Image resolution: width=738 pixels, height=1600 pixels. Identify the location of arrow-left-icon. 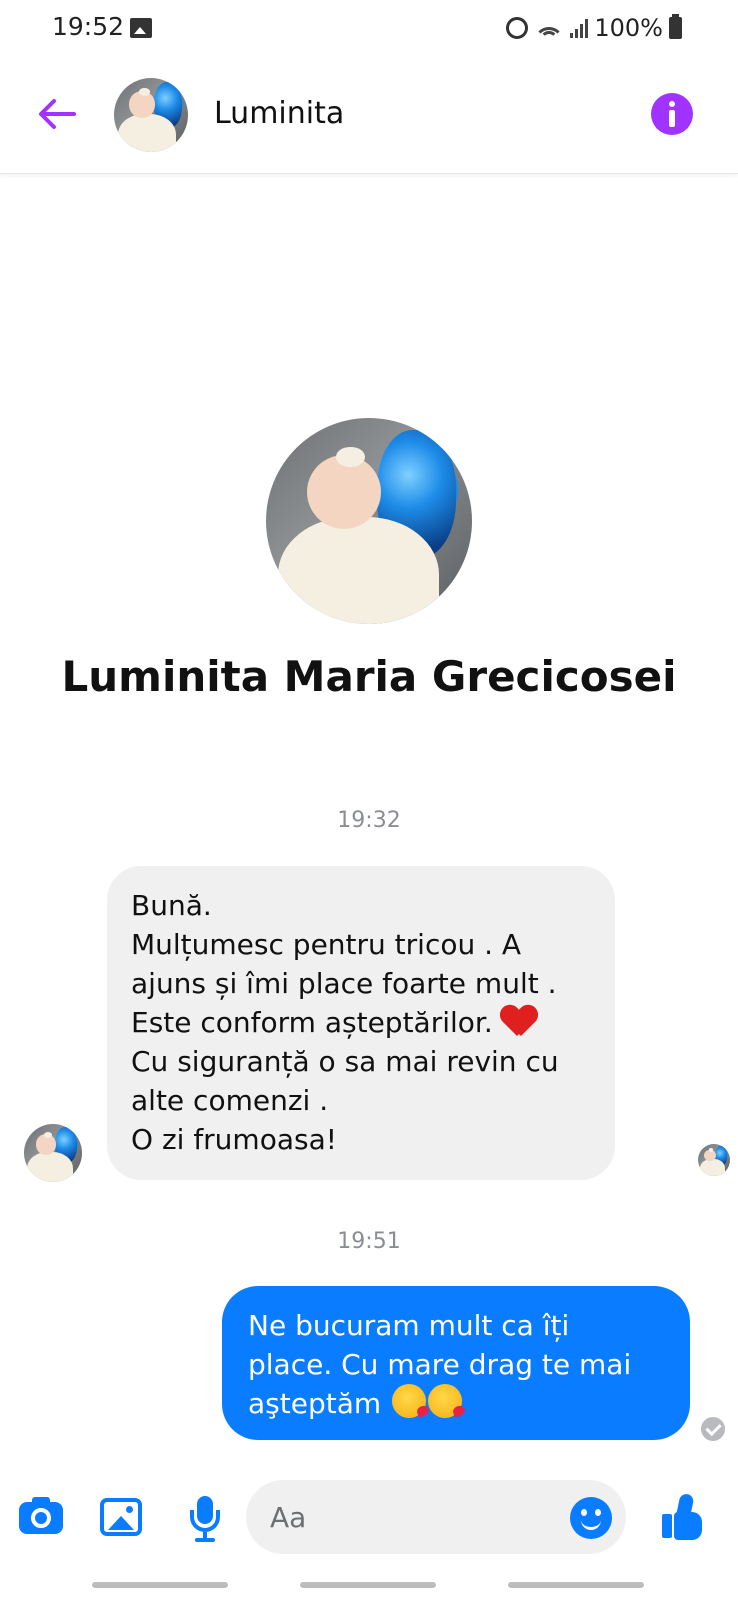
(57, 114).